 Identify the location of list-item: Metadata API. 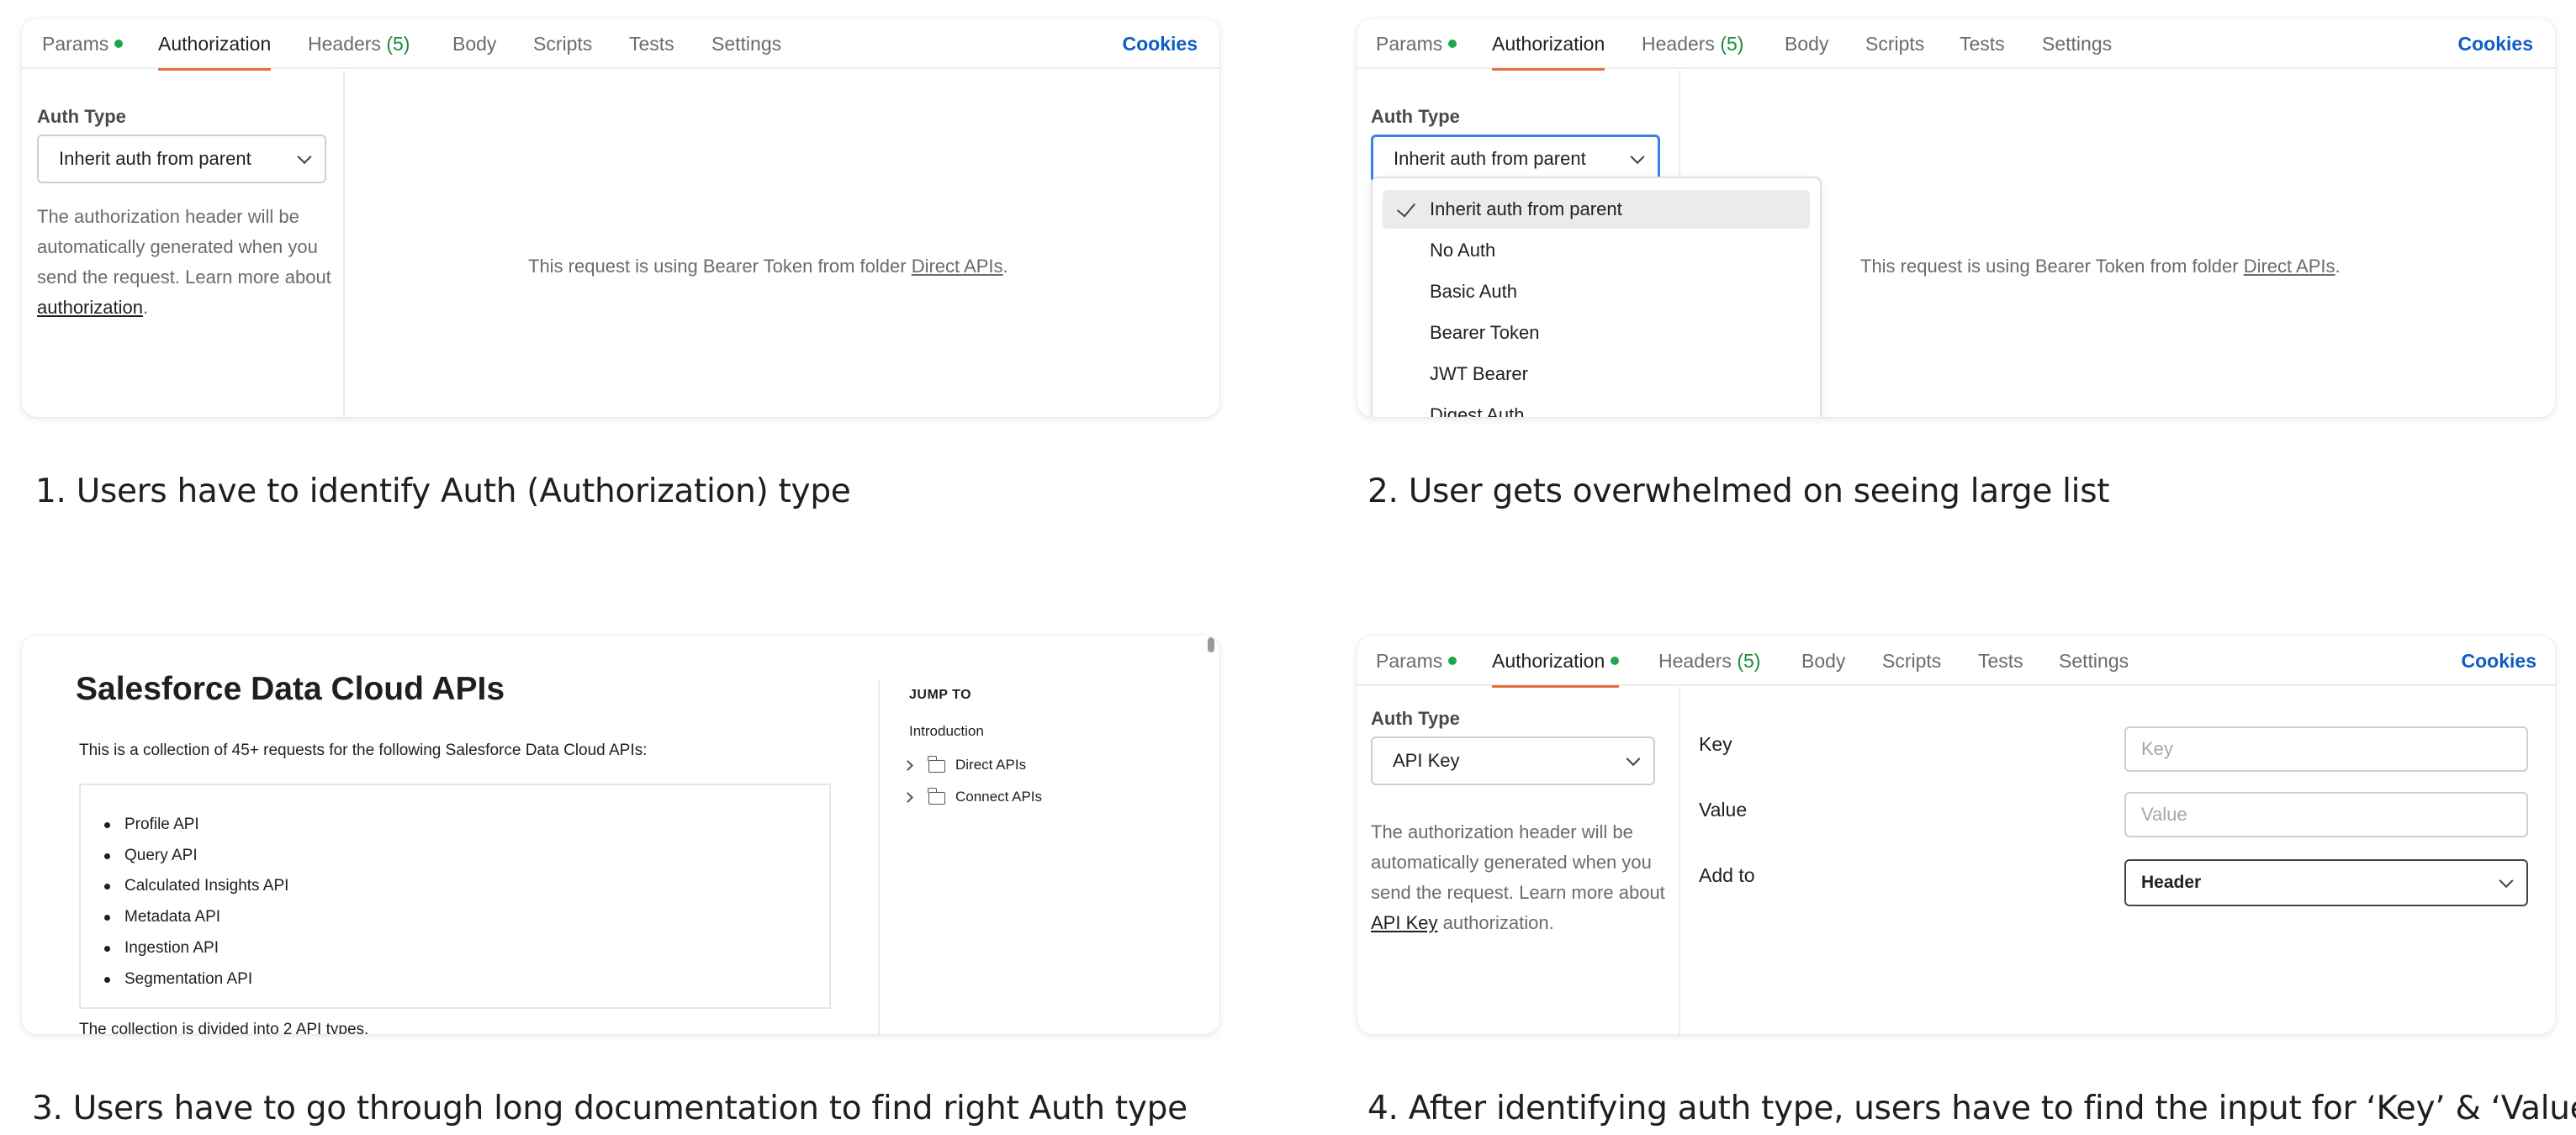
(162, 917).